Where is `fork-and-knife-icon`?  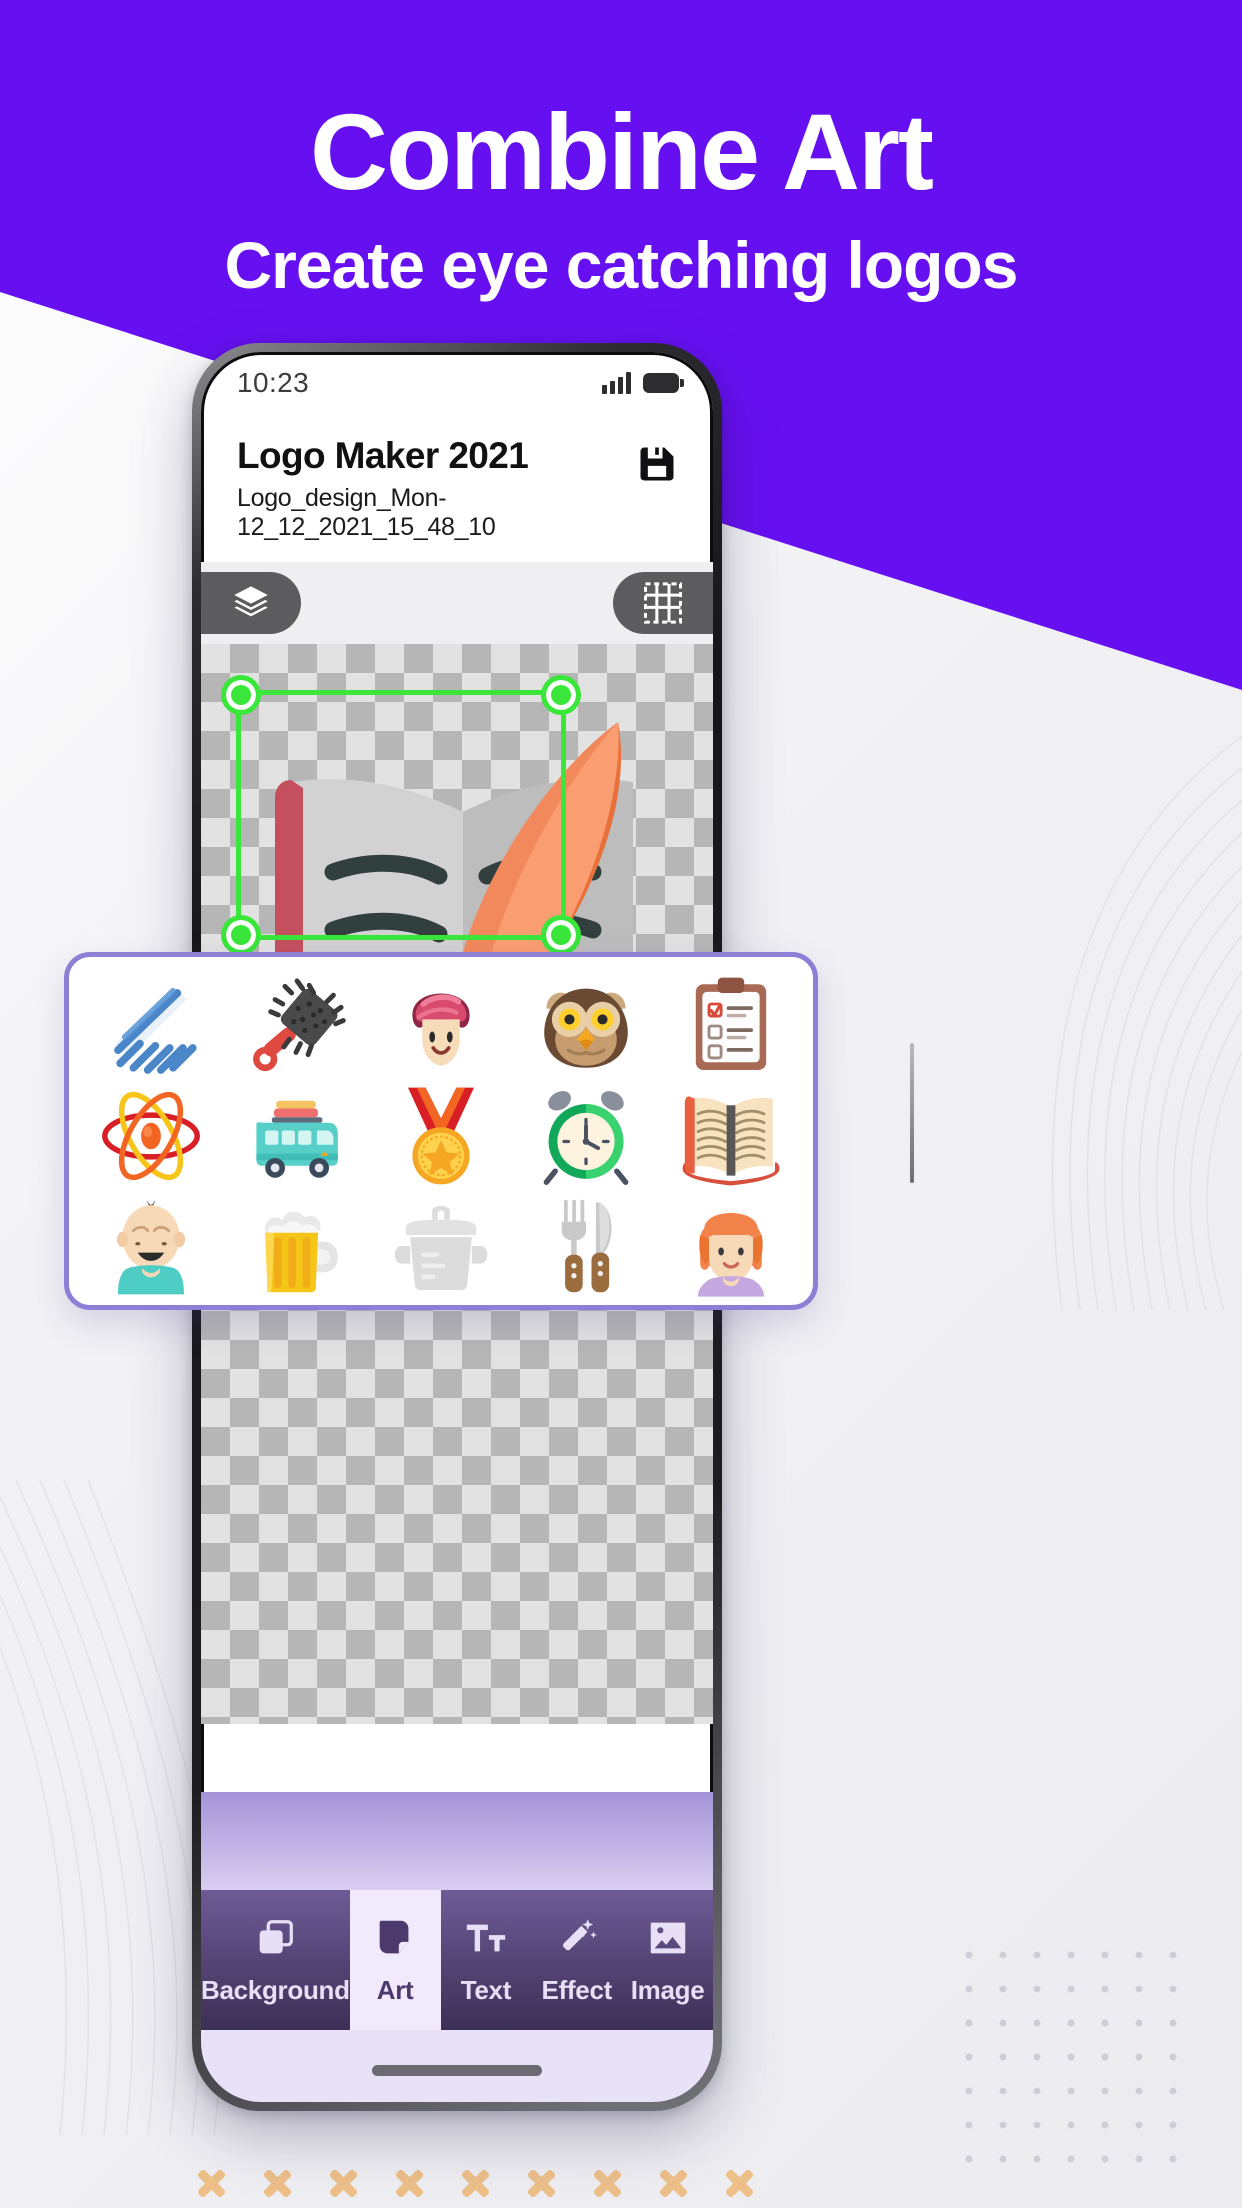
fork-and-knife-icon is located at coordinates (586, 1246).